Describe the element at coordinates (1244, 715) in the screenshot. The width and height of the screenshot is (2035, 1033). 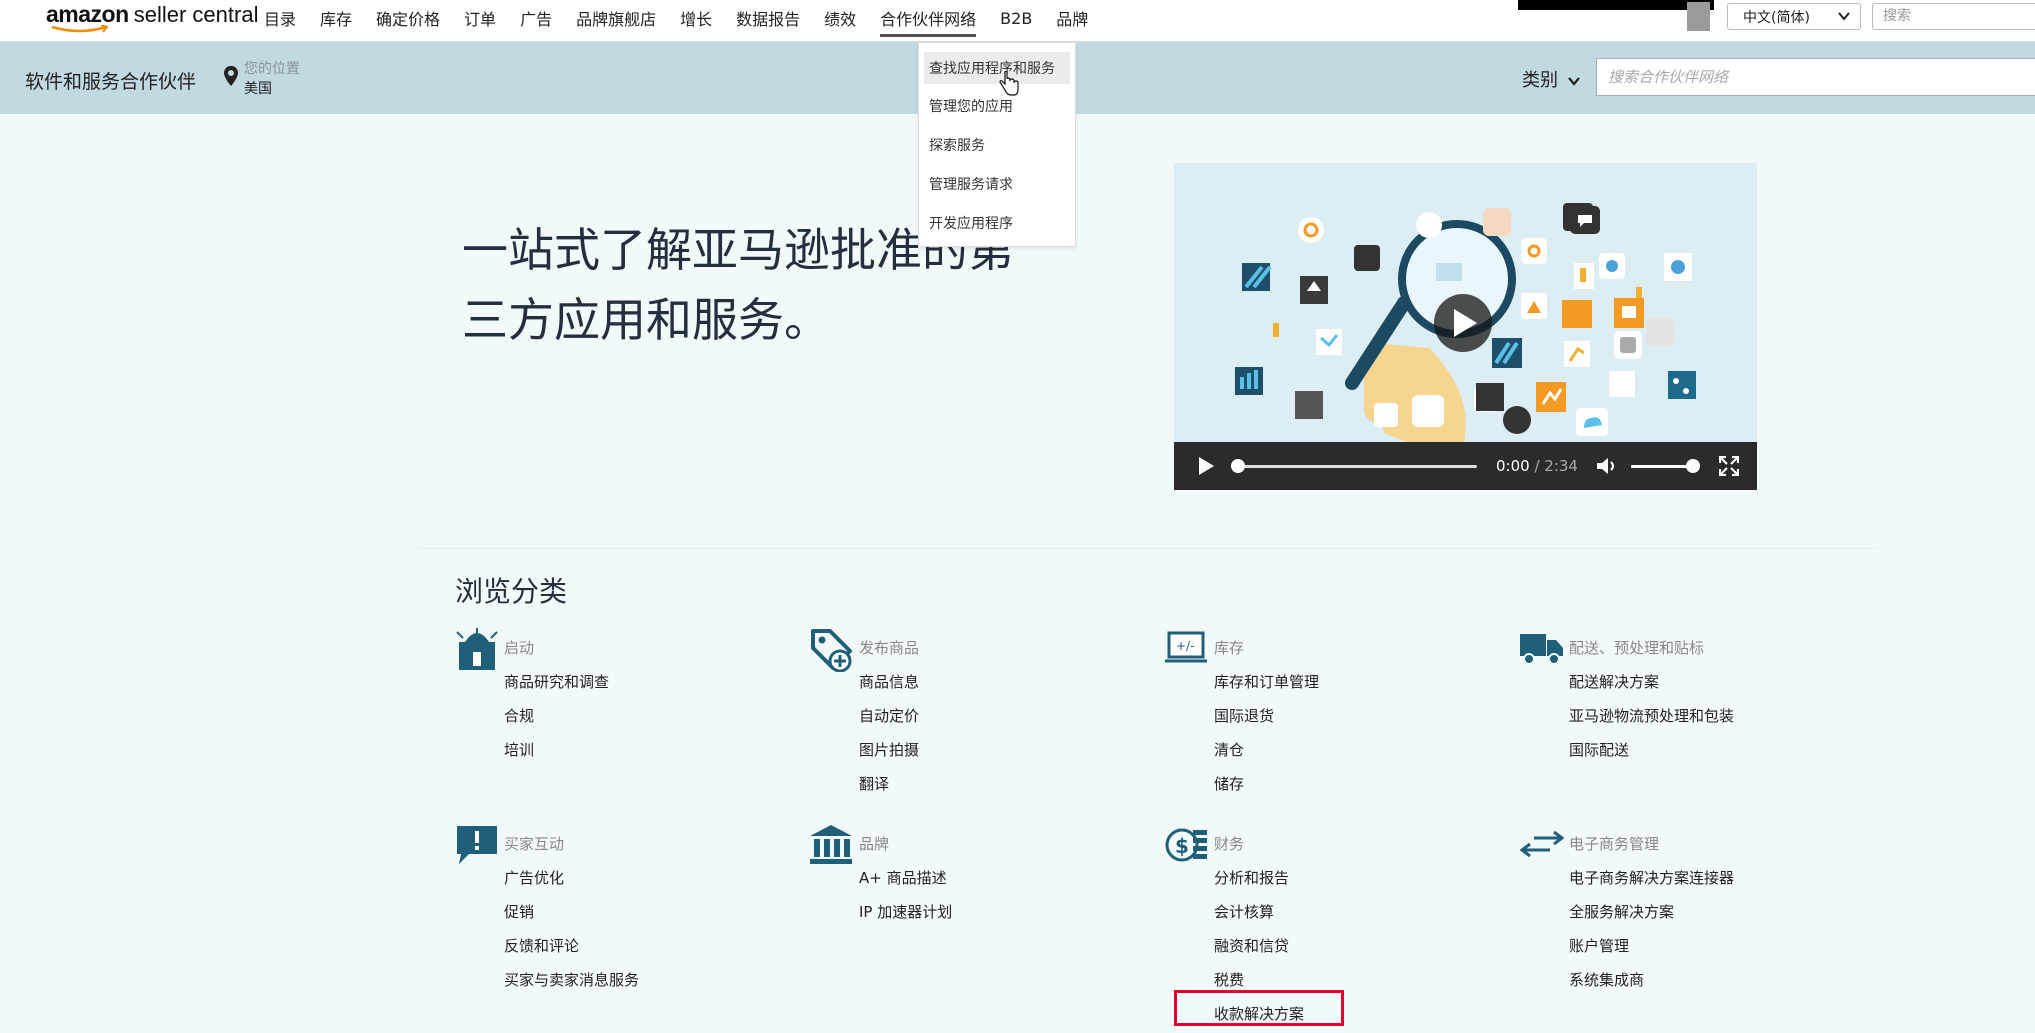
I see `category-link: 国际退货` at that location.